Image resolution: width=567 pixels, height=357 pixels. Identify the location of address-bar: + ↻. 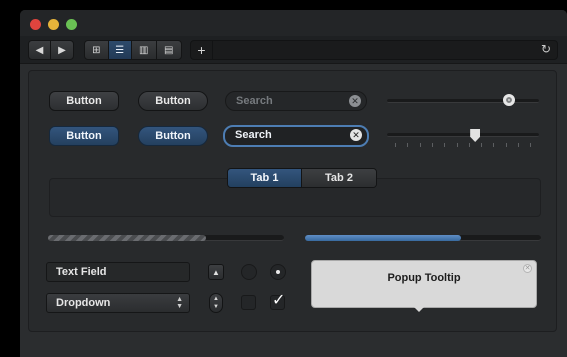
(374, 50).